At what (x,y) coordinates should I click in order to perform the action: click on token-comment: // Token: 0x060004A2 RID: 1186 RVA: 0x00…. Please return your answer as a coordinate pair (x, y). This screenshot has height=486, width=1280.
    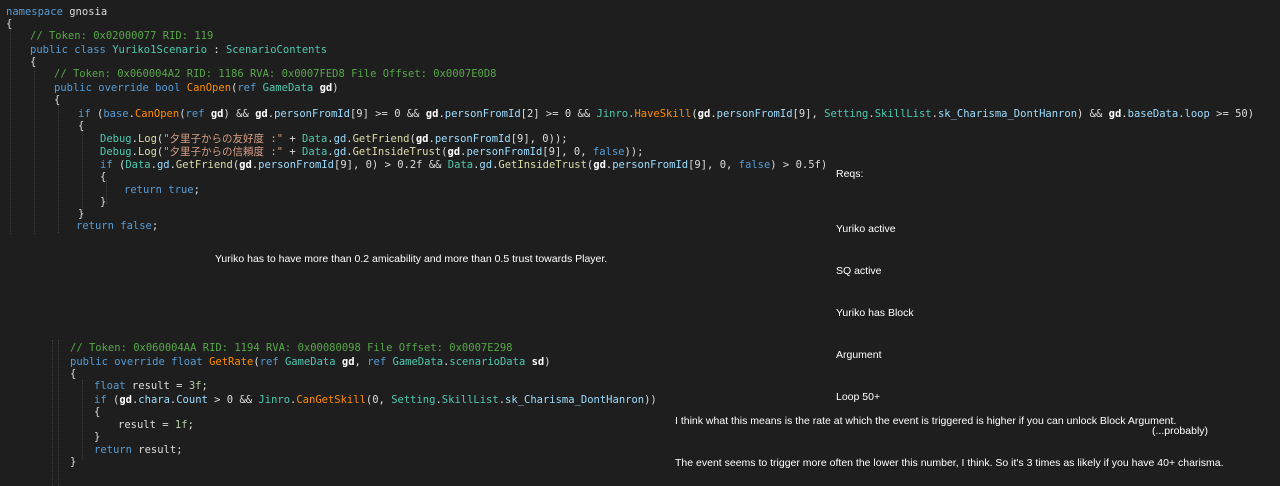
    Looking at the image, I should click on (275, 74).